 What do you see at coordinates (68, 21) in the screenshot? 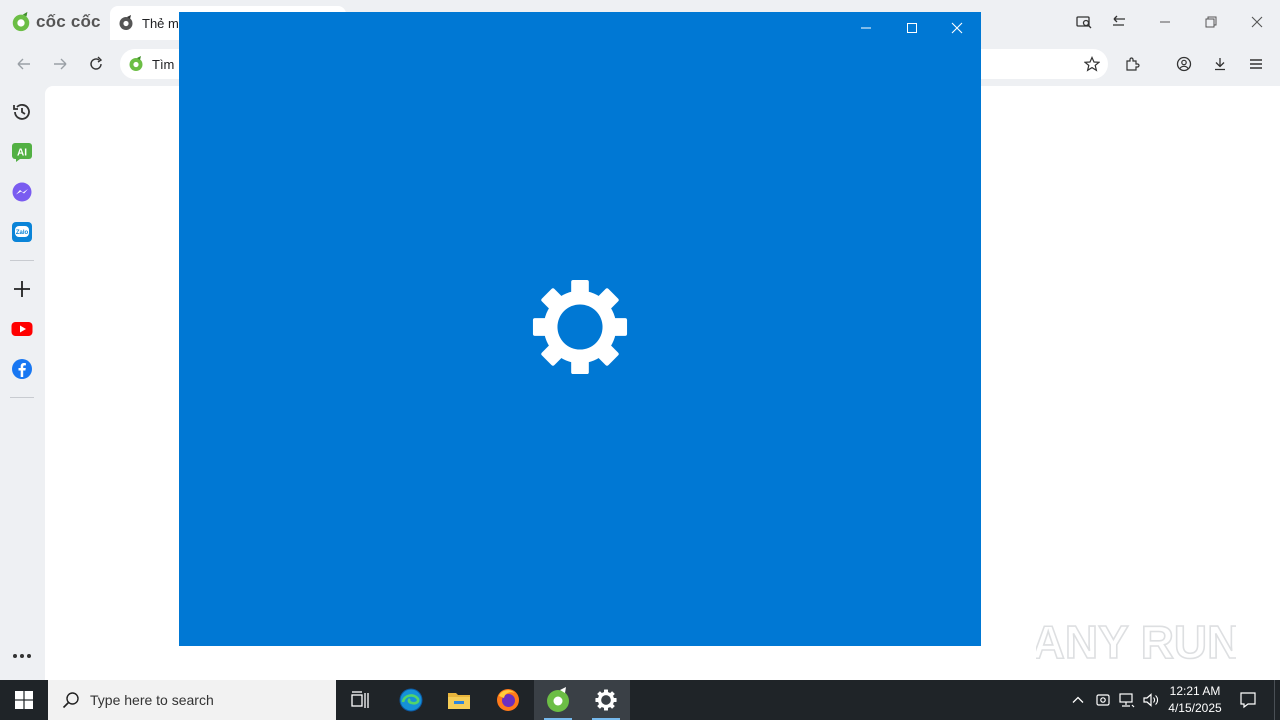
I see `brand-name: cốc cốc` at bounding box center [68, 21].